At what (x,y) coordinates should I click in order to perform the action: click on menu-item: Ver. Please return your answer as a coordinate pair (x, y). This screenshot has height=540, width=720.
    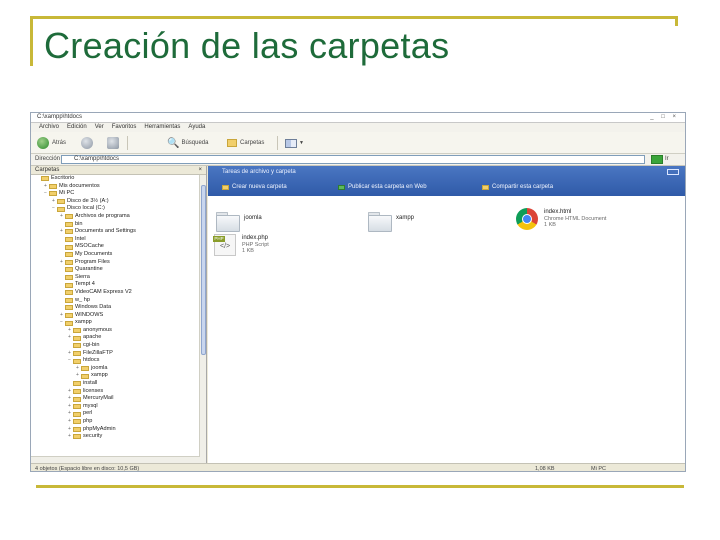
    Looking at the image, I should click on (99, 127).